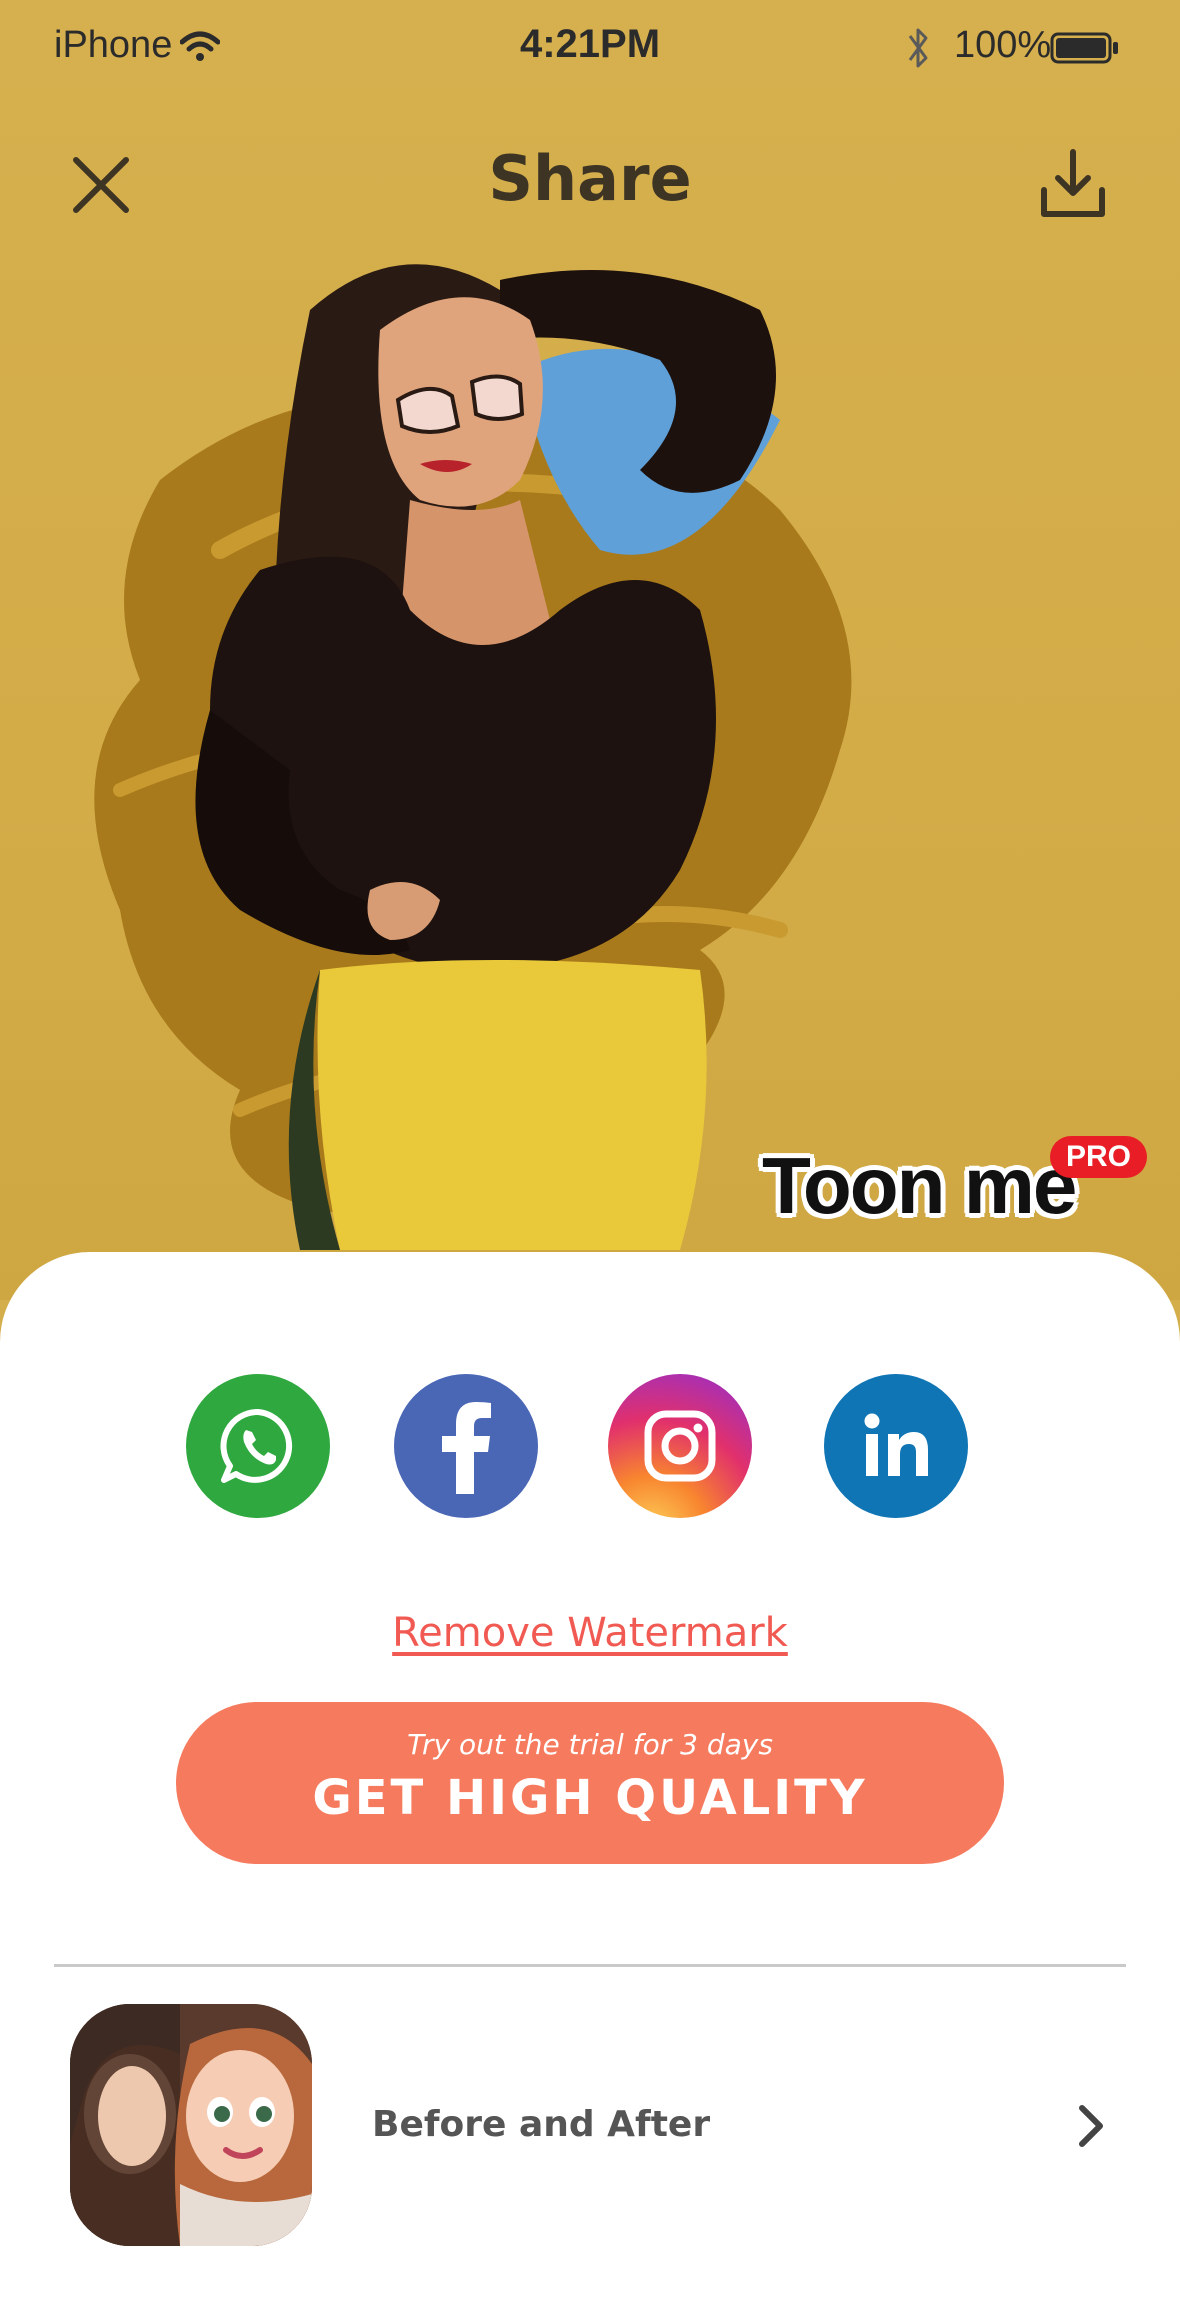  I want to click on trial-subtitle: Try out the trial for 3 days, so click(590, 1744).